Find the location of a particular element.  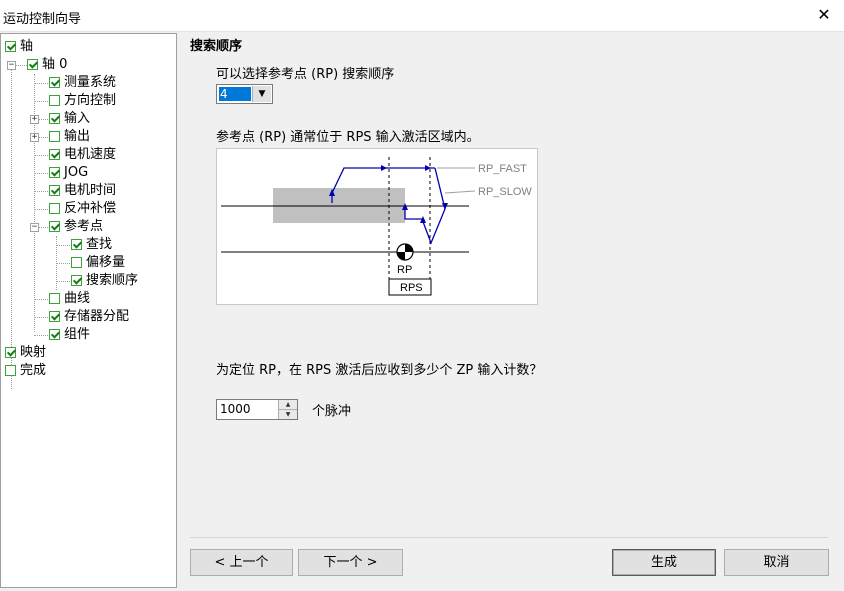

rp-slow-label: RP_SLOW is located at coordinates (505, 192).